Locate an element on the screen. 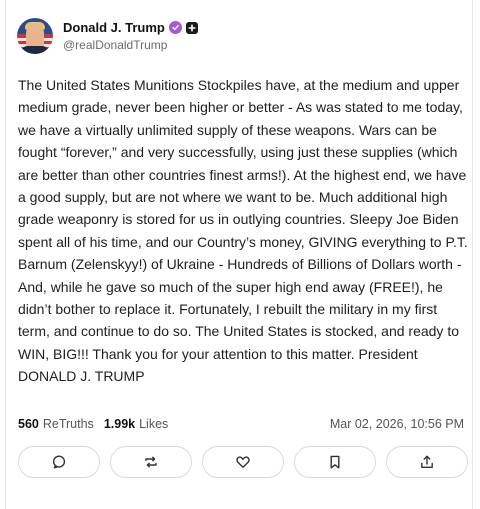 The width and height of the screenshot is (480, 509). share-icon is located at coordinates (427, 461).